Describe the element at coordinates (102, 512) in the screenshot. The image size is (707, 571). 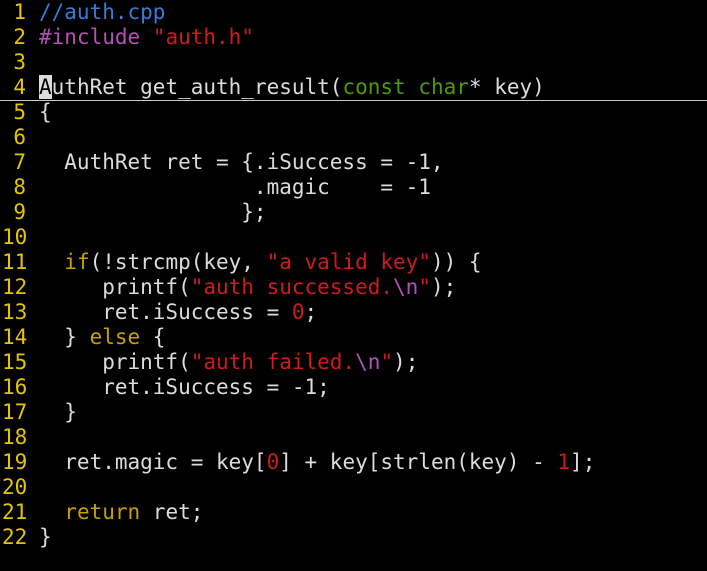
I see `code-token: return` at that location.